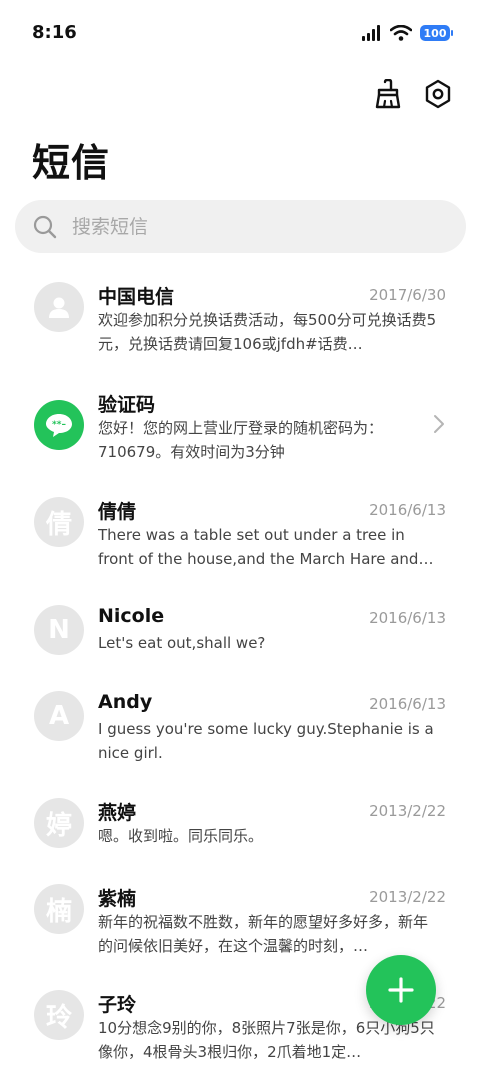 The width and height of the screenshot is (480, 1086). What do you see at coordinates (71, 163) in the screenshot?
I see `page-title: 短信` at bounding box center [71, 163].